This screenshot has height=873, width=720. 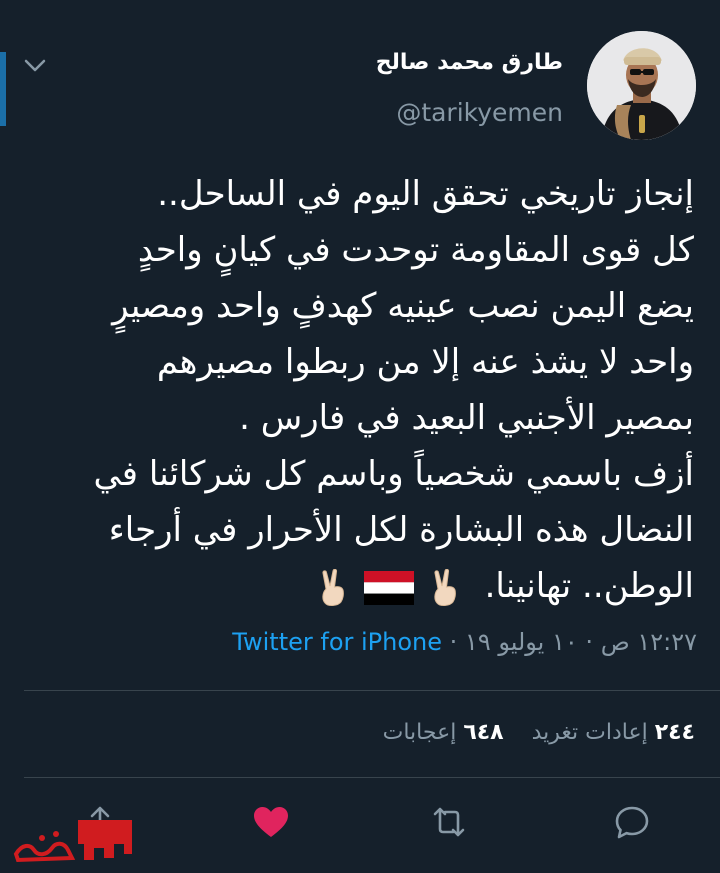 What do you see at coordinates (479, 112) in the screenshot?
I see `author-handle: @tarikyemen` at bounding box center [479, 112].